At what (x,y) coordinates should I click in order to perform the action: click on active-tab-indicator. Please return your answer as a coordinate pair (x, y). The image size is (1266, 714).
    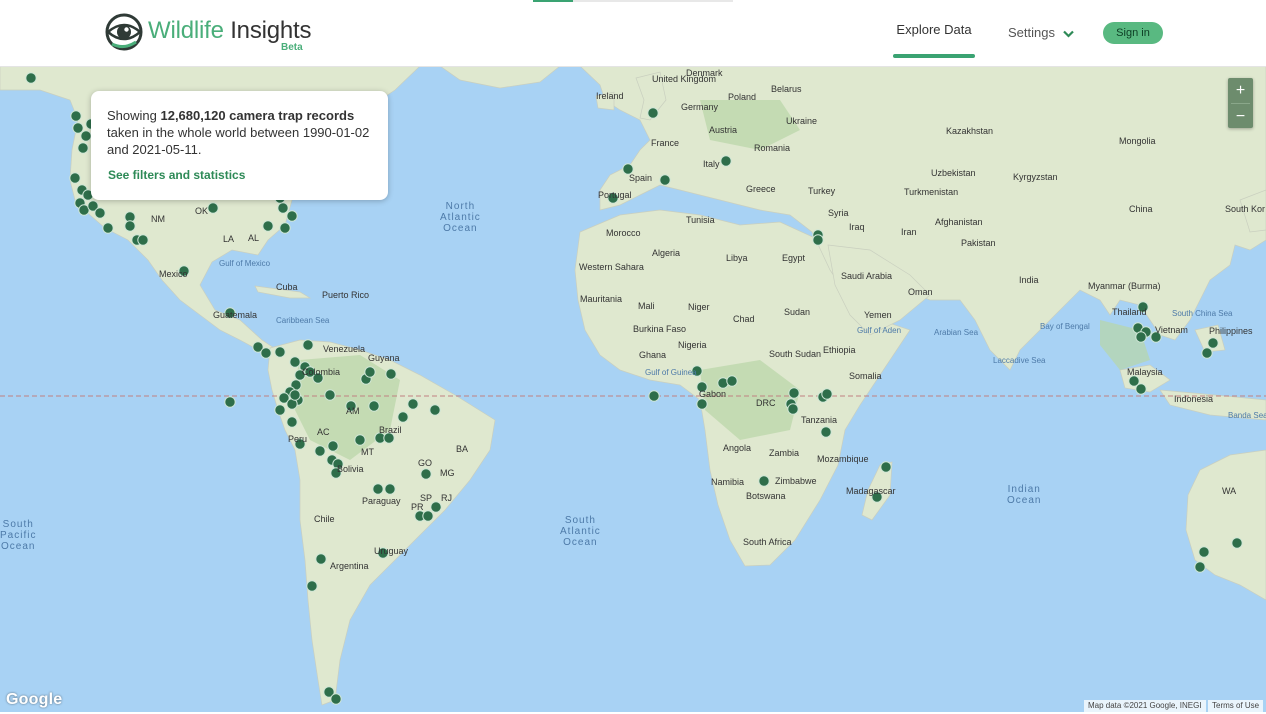
    Looking at the image, I should click on (934, 56).